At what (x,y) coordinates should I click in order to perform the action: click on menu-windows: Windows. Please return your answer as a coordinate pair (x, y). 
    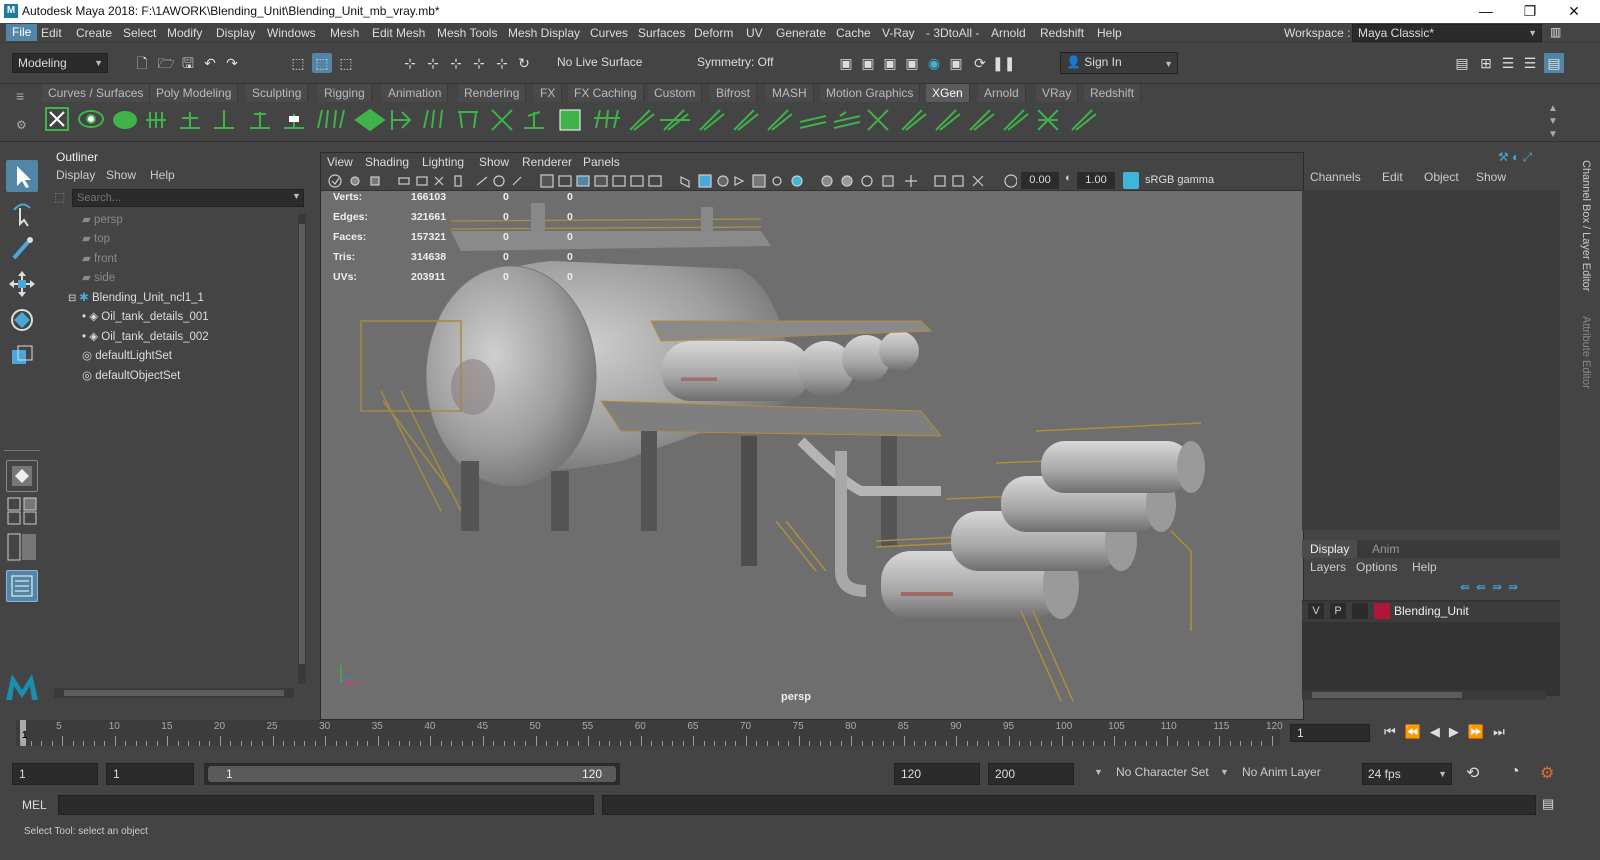
    Looking at the image, I should click on (291, 33).